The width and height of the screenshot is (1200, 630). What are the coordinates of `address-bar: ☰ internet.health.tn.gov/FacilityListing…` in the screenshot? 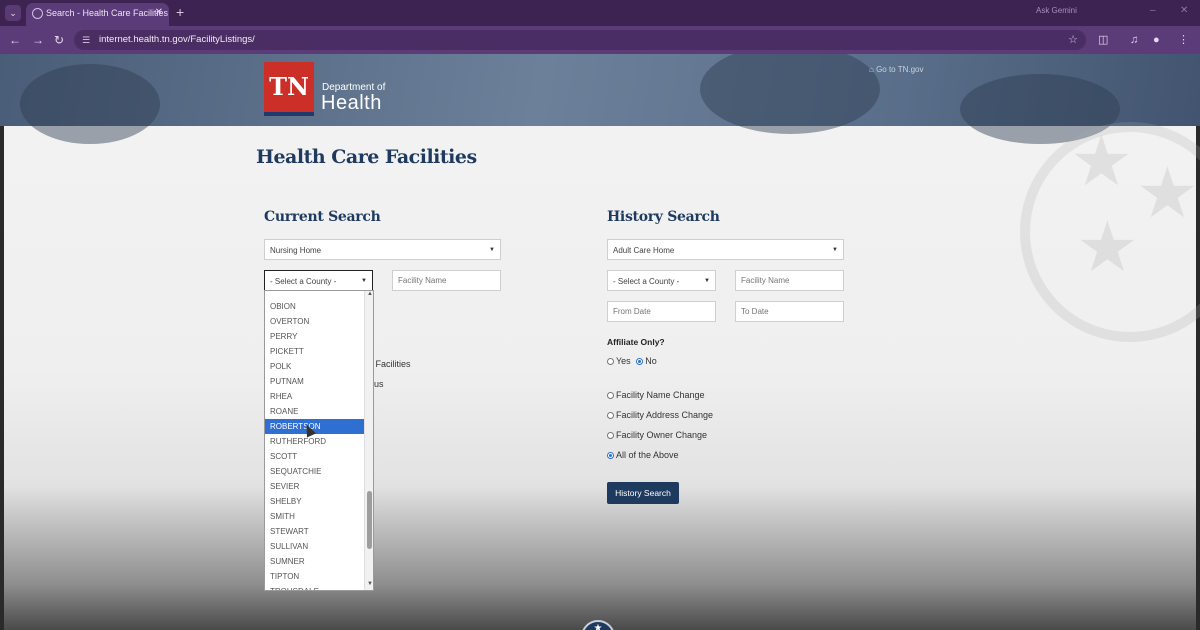 It's located at (580, 40).